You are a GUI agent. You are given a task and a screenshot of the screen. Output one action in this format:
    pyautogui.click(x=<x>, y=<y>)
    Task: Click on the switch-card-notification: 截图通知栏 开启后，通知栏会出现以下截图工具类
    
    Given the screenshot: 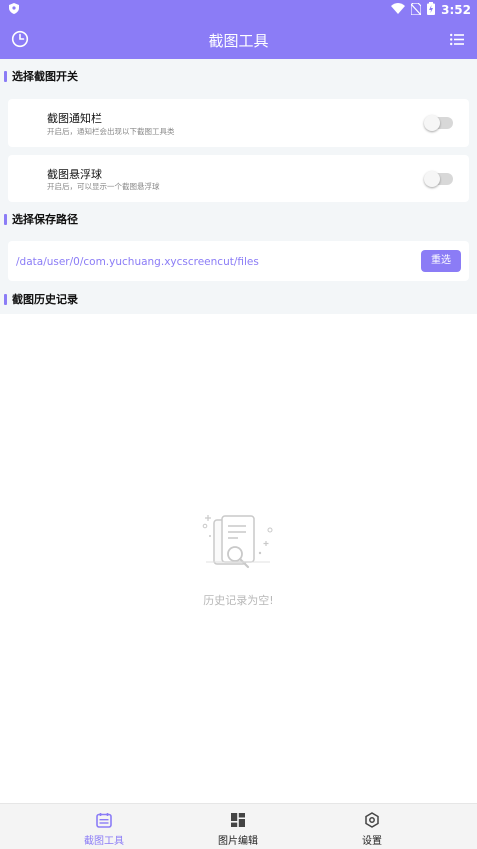 What is the action you would take?
    pyautogui.click(x=238, y=123)
    